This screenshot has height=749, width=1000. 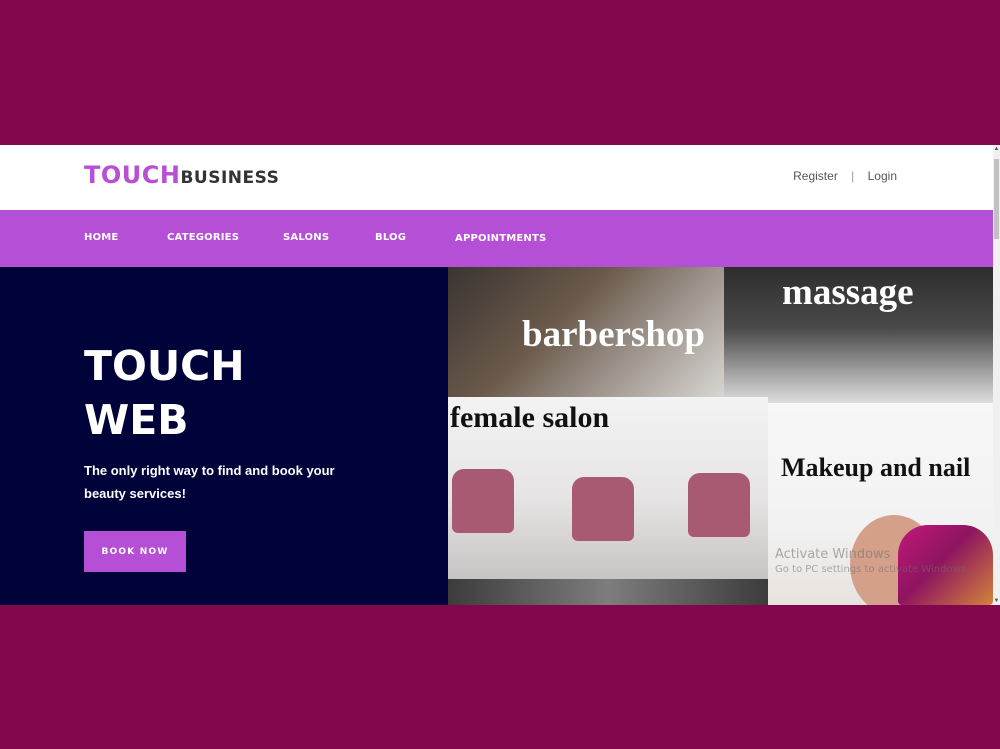 What do you see at coordinates (164, 366) in the screenshot?
I see `hero-title-line1: TOUCH` at bounding box center [164, 366].